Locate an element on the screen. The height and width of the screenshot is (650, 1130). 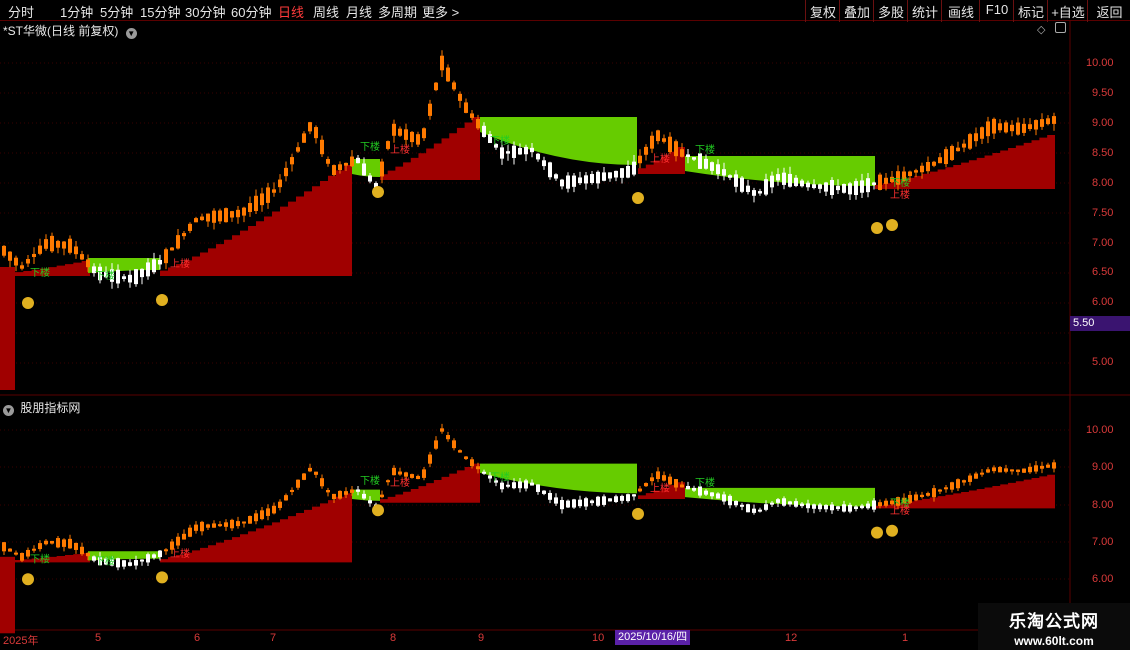
tab-monthly: 月线 is located at coordinates (359, 11).